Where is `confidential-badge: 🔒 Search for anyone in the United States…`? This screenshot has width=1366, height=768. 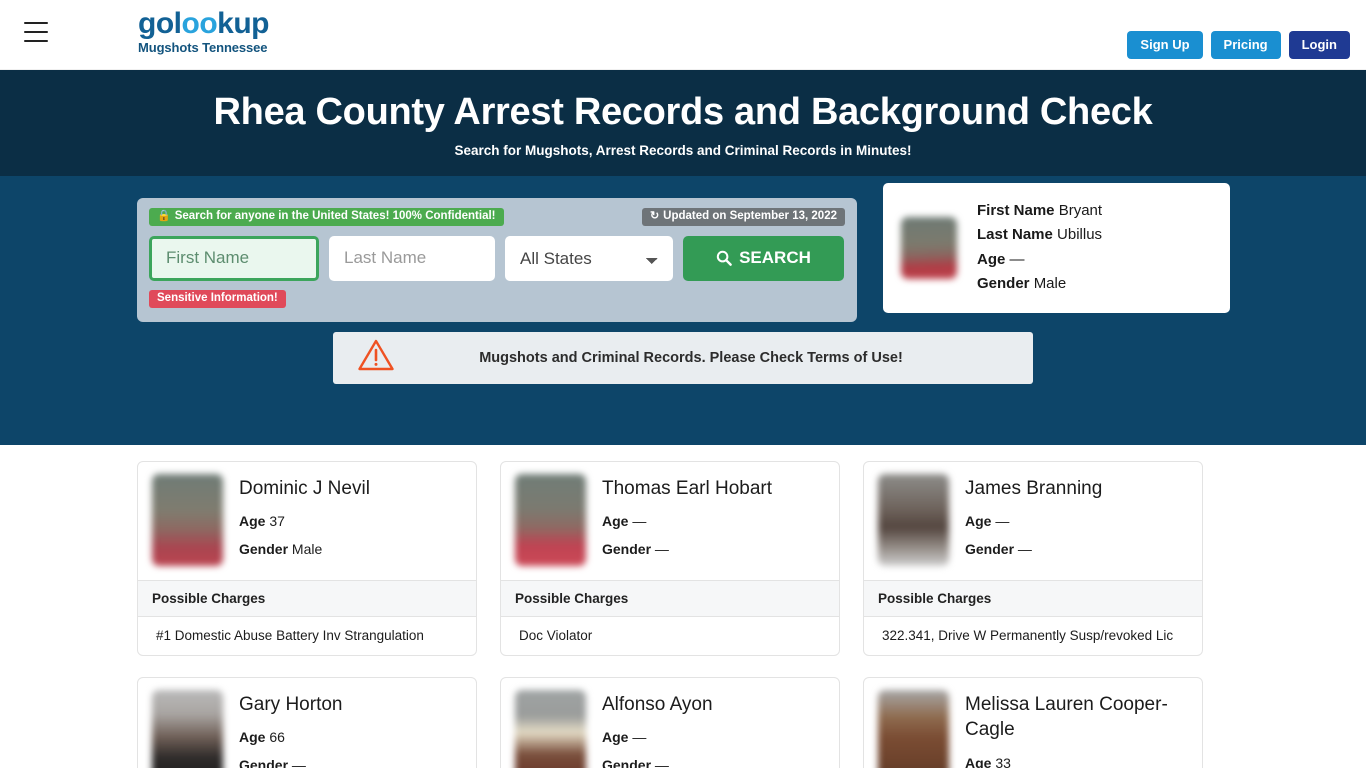 confidential-badge: 🔒 Search for anyone in the United States… is located at coordinates (326, 217).